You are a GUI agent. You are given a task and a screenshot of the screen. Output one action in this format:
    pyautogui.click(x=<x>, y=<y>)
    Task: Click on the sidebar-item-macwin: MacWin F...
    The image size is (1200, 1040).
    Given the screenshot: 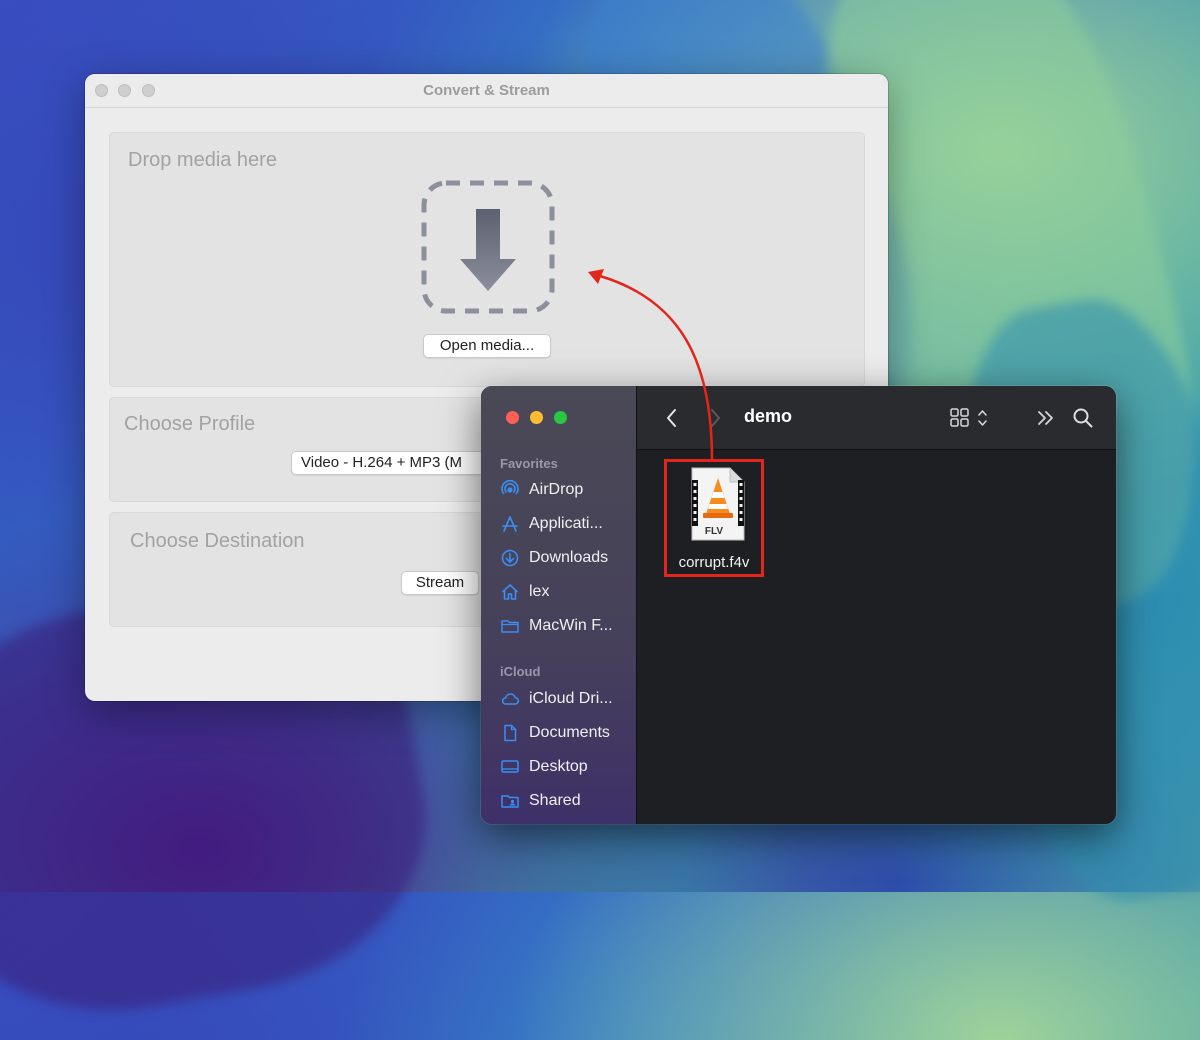 What is the action you would take?
    pyautogui.click(x=565, y=626)
    